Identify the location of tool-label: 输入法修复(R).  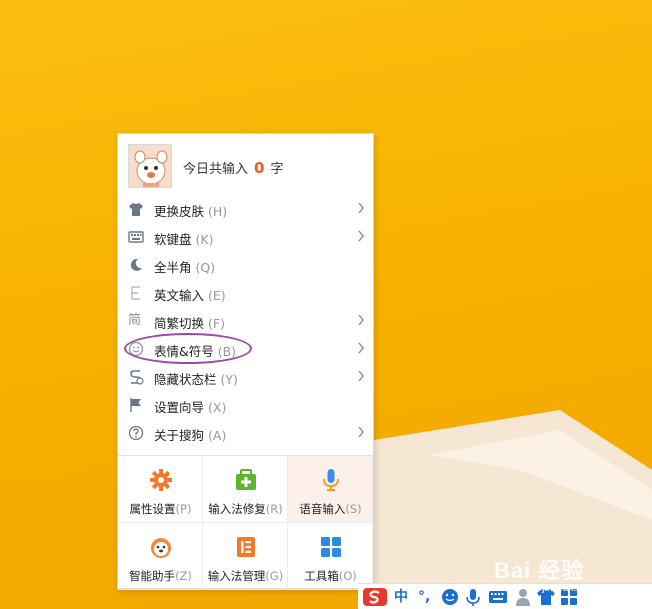
(245, 509).